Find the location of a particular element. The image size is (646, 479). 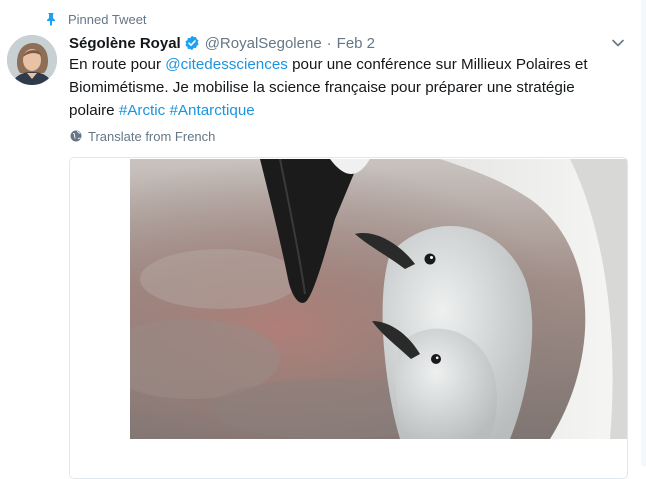

verified-badge-icon is located at coordinates (192, 43).